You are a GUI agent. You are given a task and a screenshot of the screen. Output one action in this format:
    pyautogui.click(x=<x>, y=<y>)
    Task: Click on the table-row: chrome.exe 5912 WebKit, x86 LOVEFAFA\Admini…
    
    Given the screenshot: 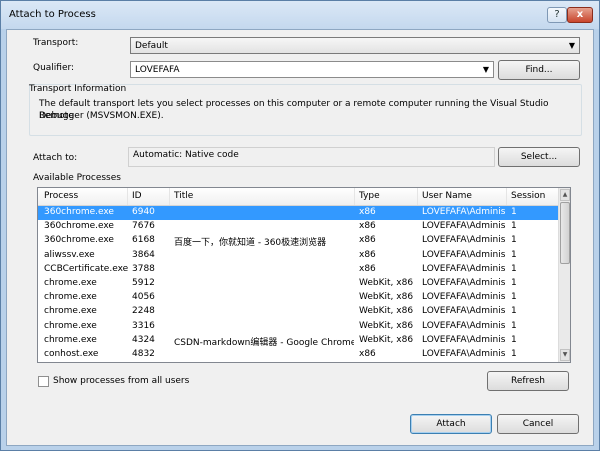 What is the action you would take?
    pyautogui.click(x=298, y=284)
    